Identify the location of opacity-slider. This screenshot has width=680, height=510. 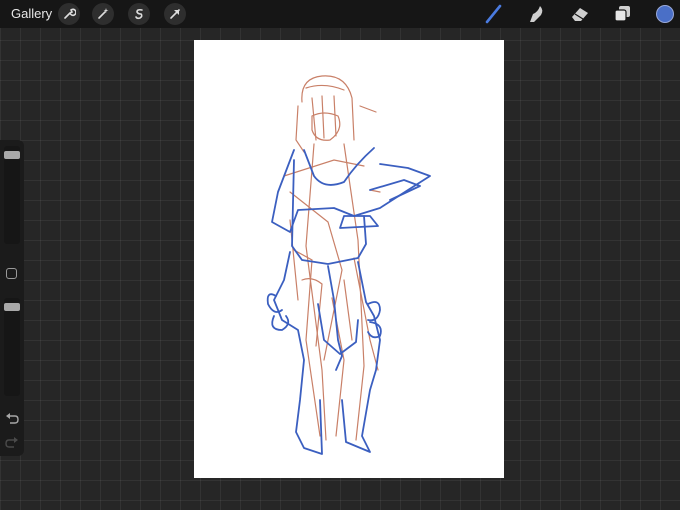
(12, 347).